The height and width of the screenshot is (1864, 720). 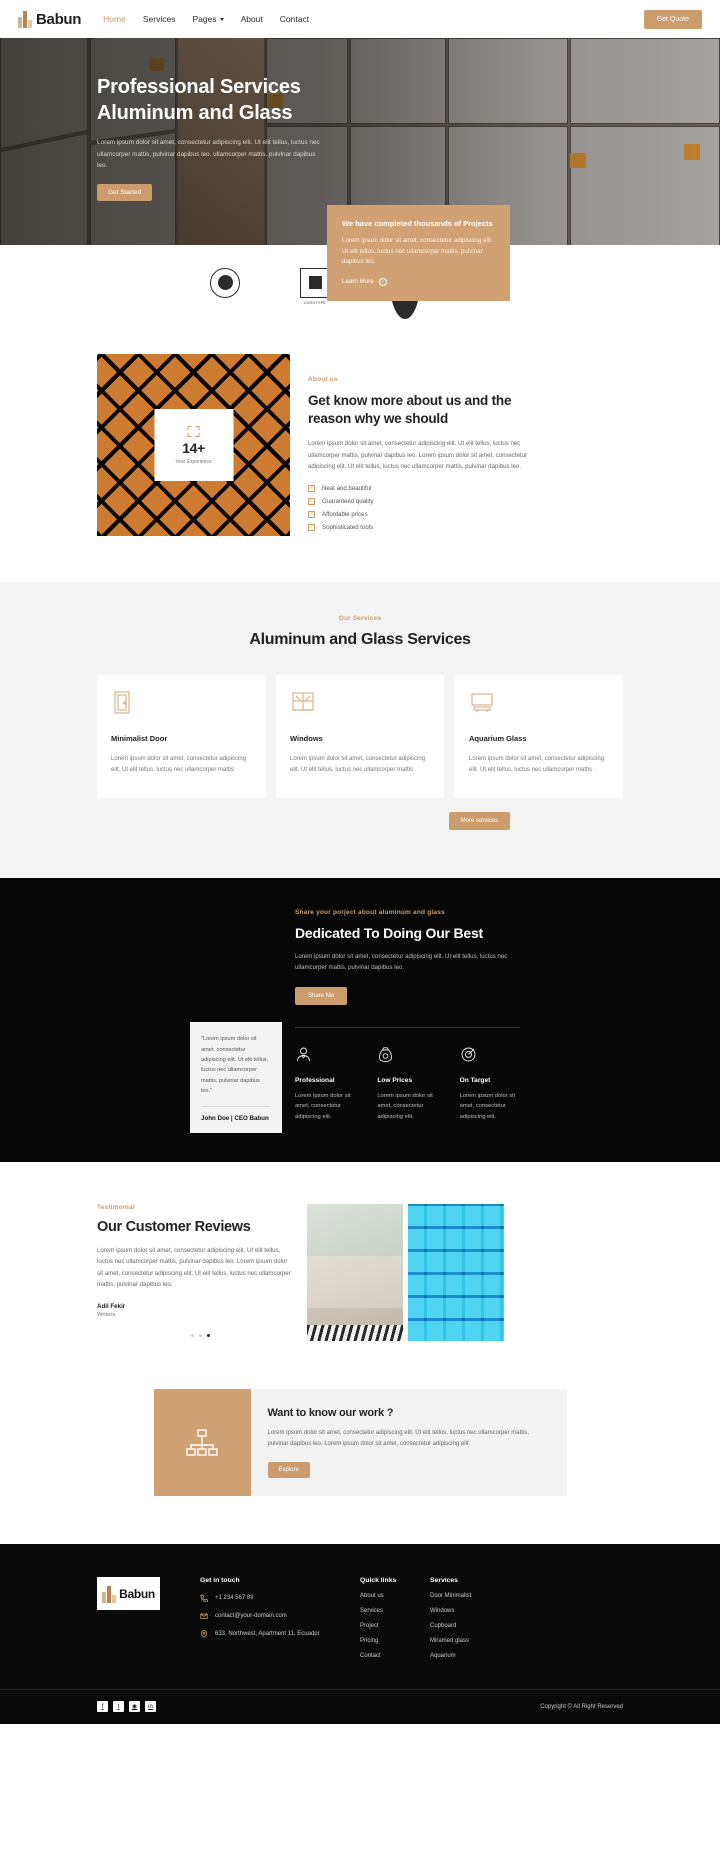 What do you see at coordinates (125, 193) in the screenshot?
I see `get-started-button: Get Started` at bounding box center [125, 193].